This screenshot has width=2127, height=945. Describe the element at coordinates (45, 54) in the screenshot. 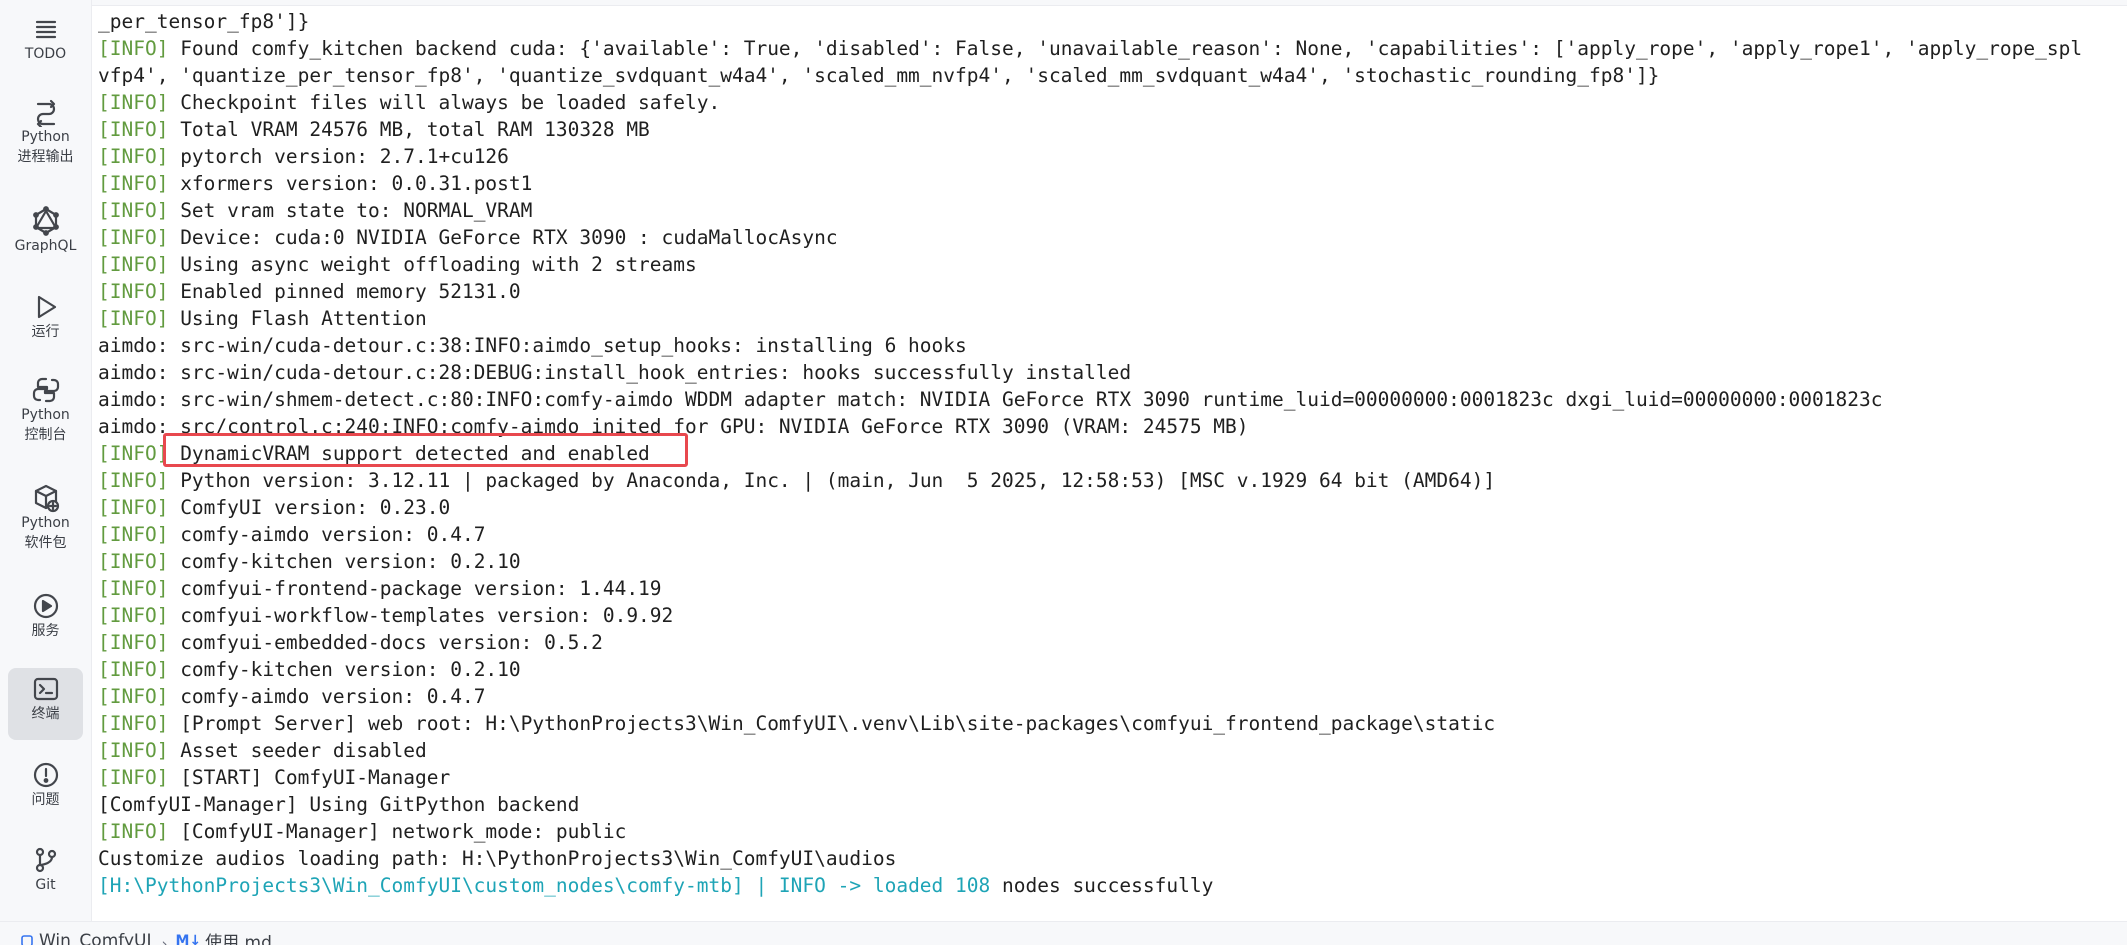

I see `sidebar-item-label: TODO` at that location.